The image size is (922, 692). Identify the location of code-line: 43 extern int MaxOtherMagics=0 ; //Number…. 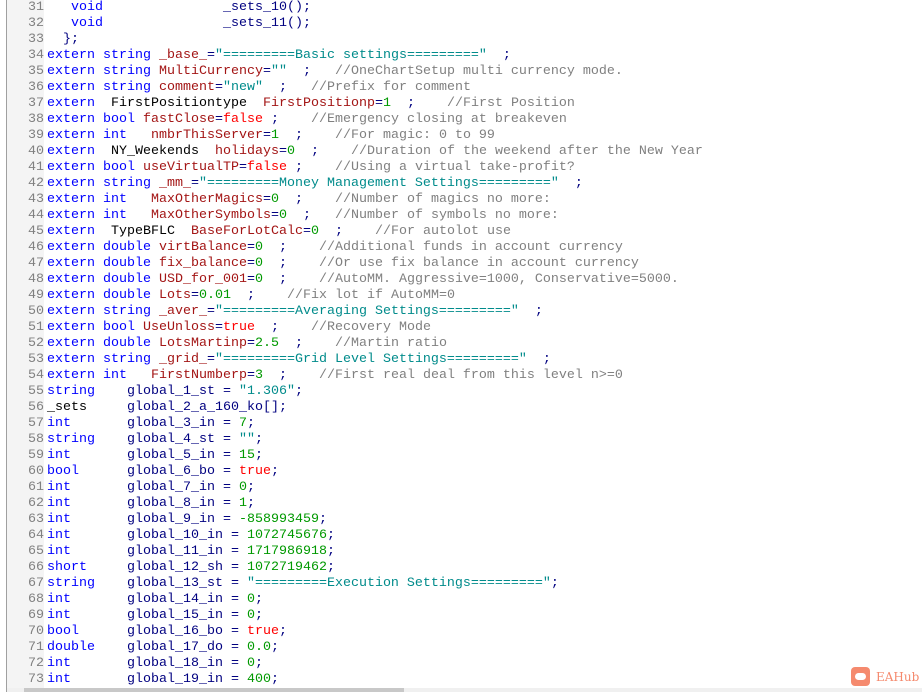
(461, 200).